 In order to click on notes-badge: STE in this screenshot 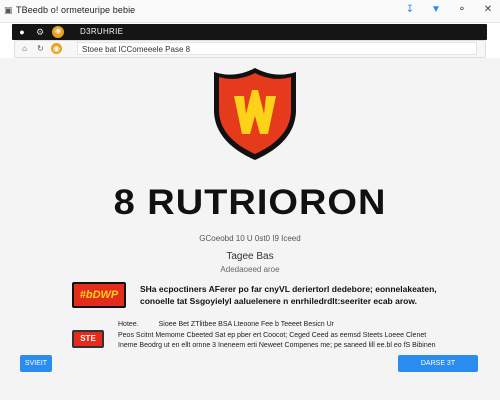, I will do `click(88, 339)`.